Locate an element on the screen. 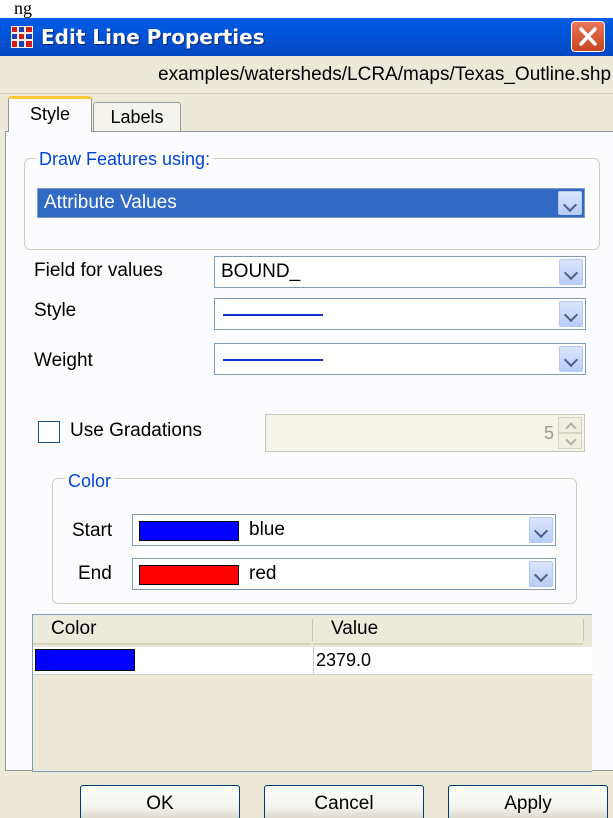  column-header-color: Color is located at coordinates (172, 630).